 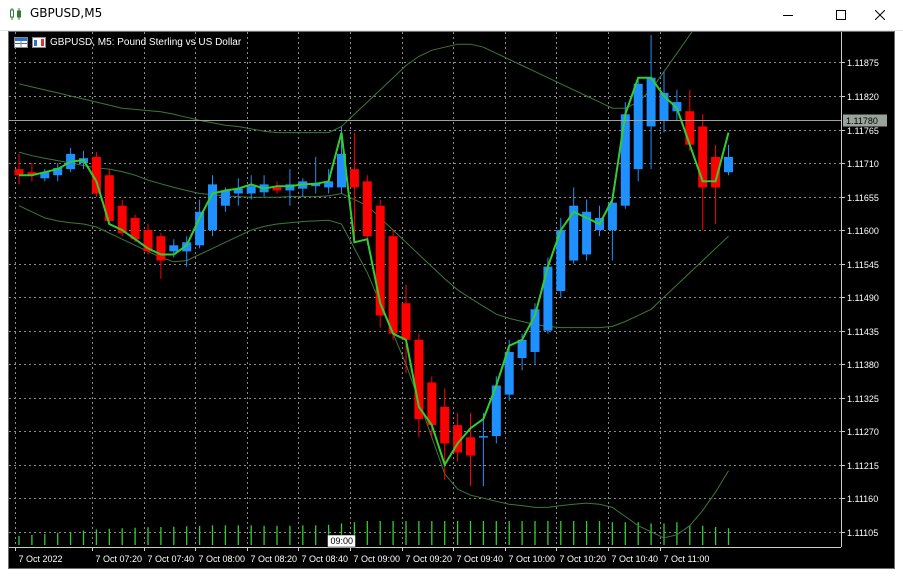 I want to click on close-icon, so click(x=880, y=15).